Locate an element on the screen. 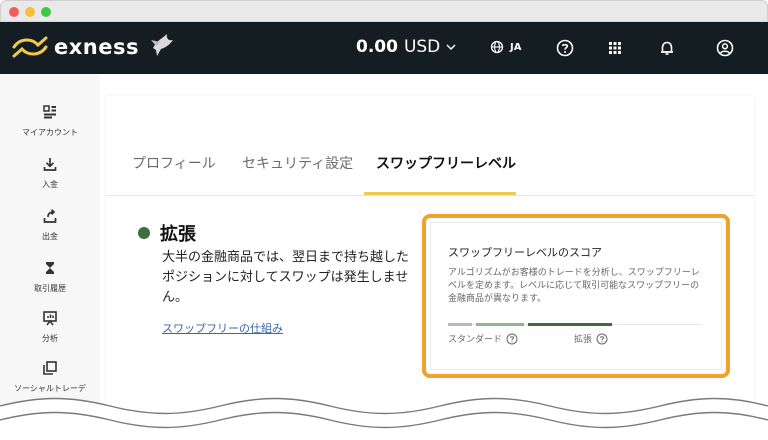  level-description: 大半の金融商品では、翌日まで持ち越したポジションに対してスワップは発生しません。 is located at coordinates (286, 277).